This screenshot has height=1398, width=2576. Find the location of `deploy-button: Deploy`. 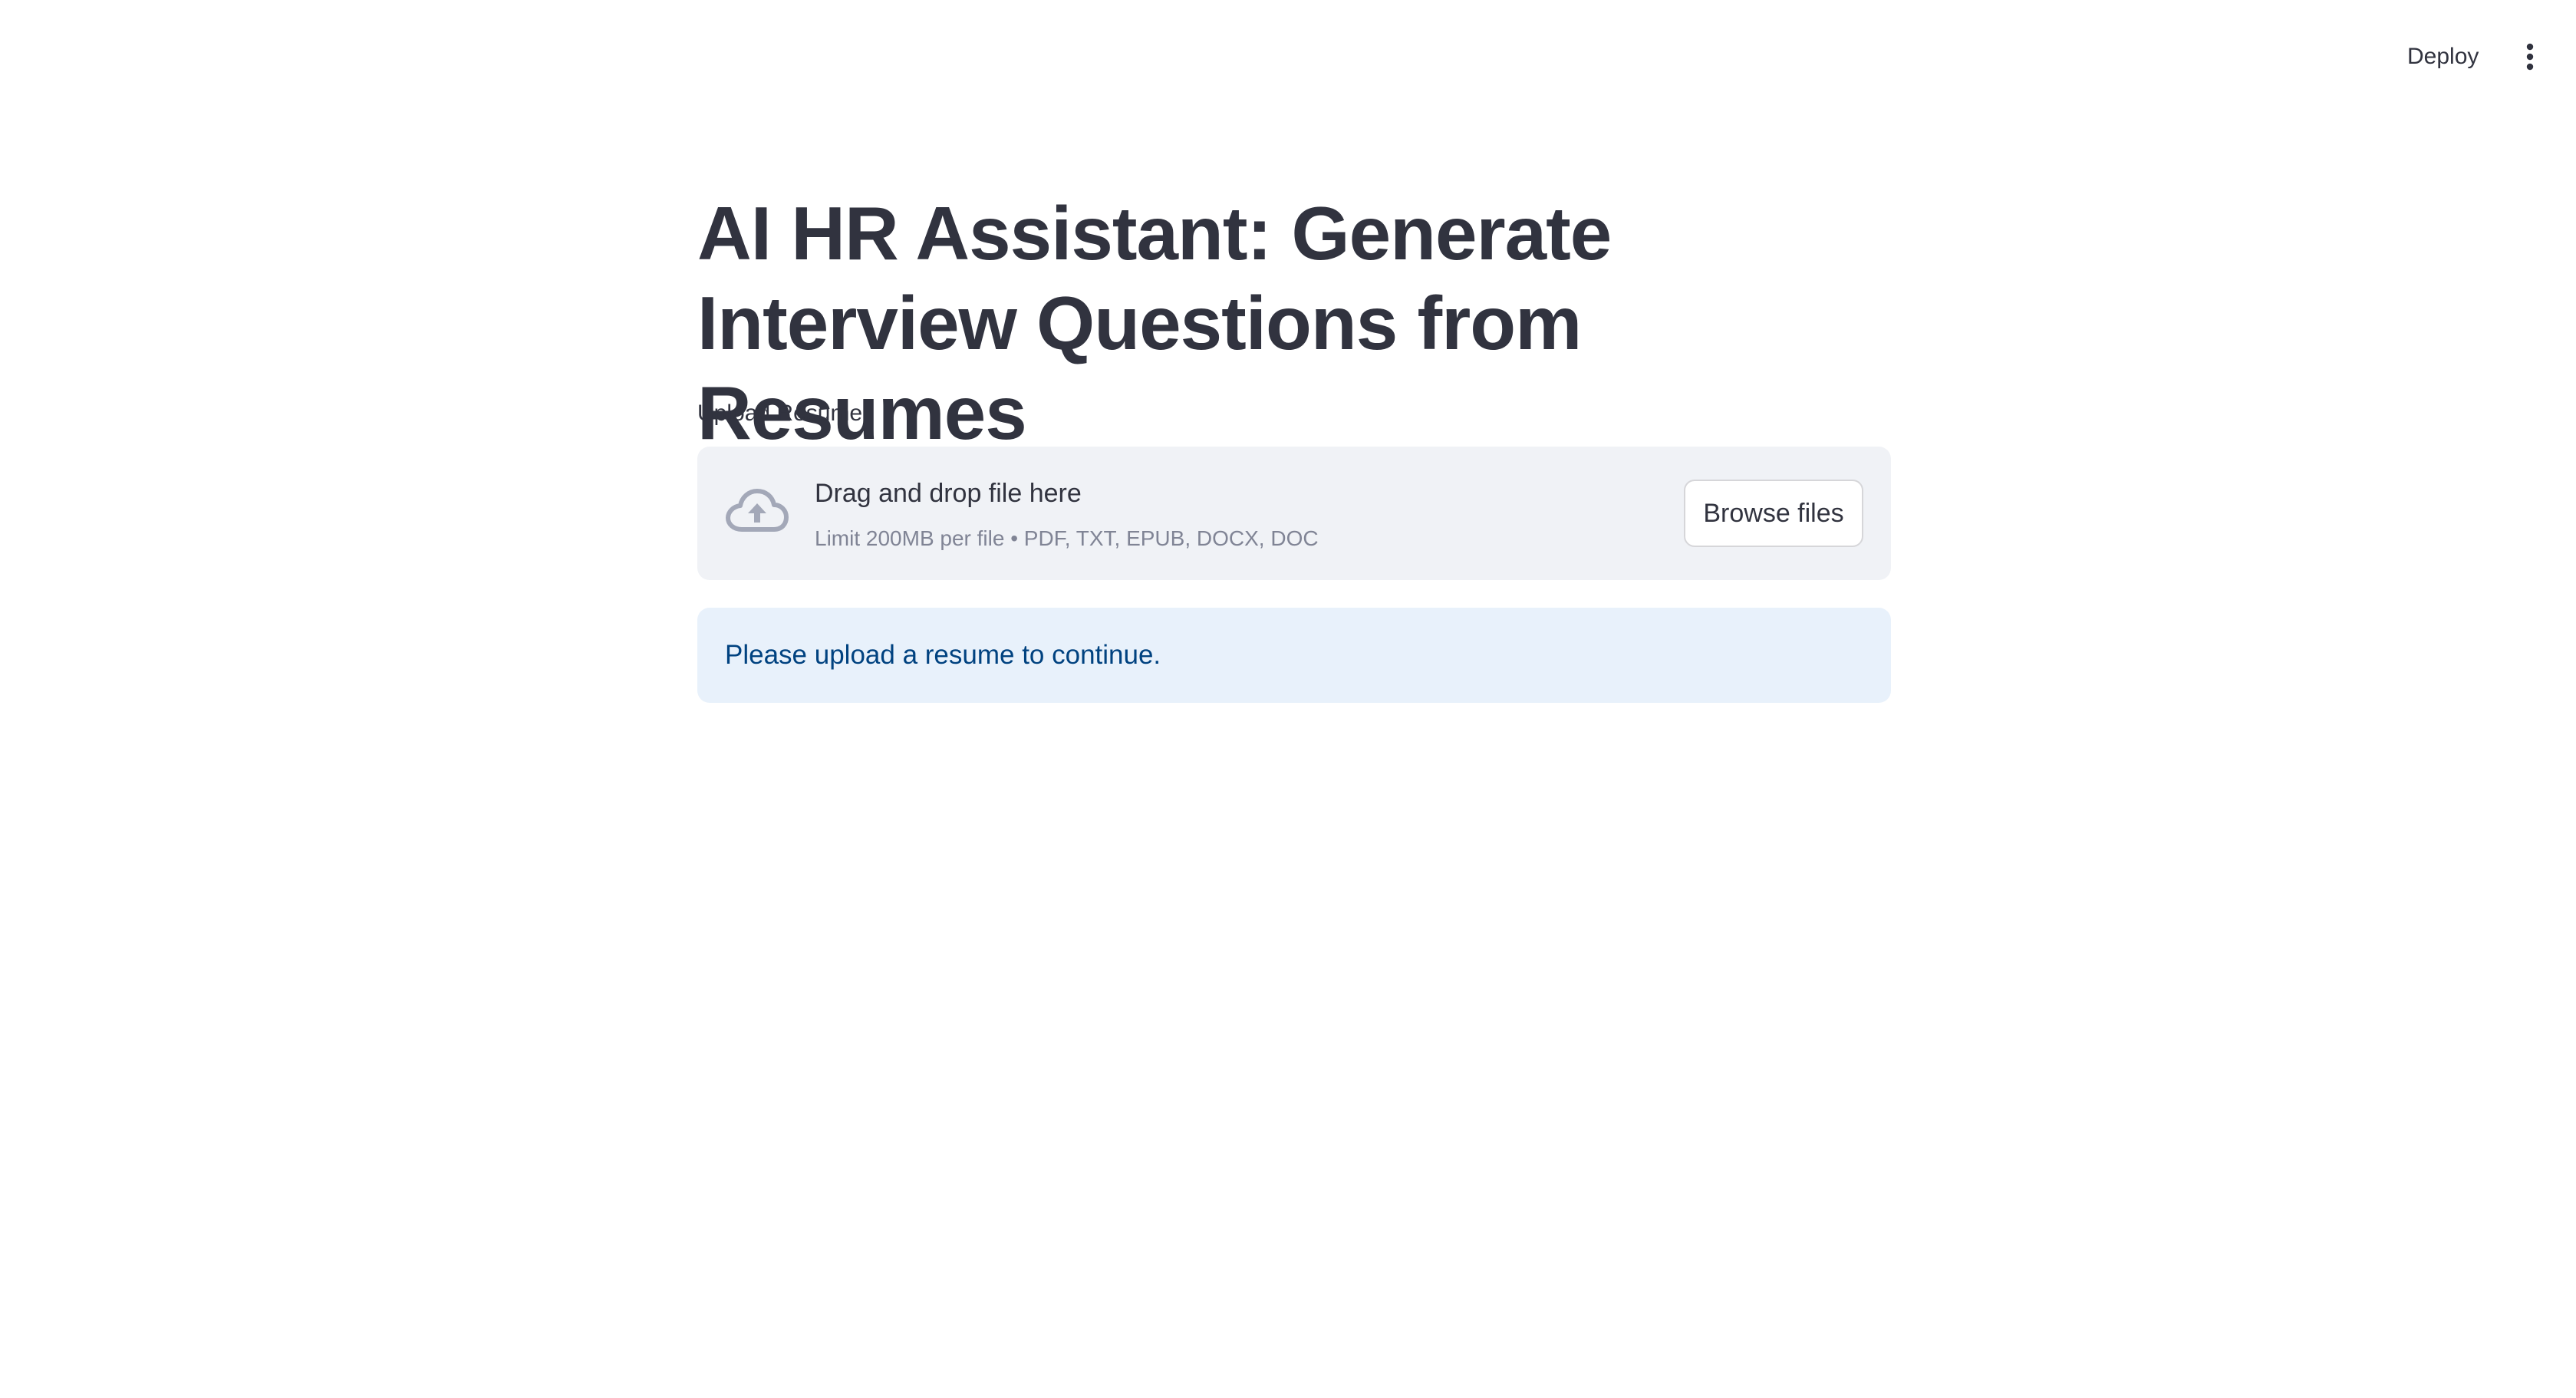

deploy-button: Deploy is located at coordinates (2442, 56).